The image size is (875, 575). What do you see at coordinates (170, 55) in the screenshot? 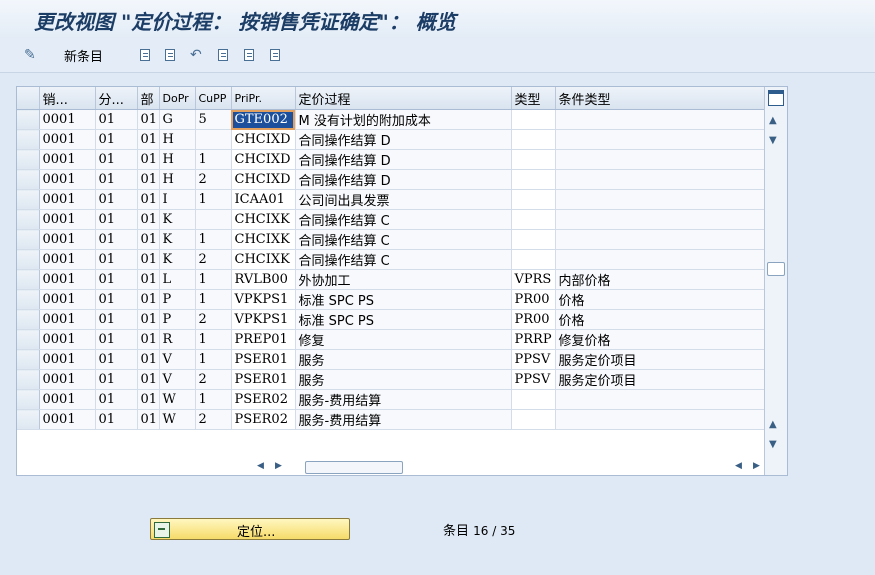
I see `delete-button` at bounding box center [170, 55].